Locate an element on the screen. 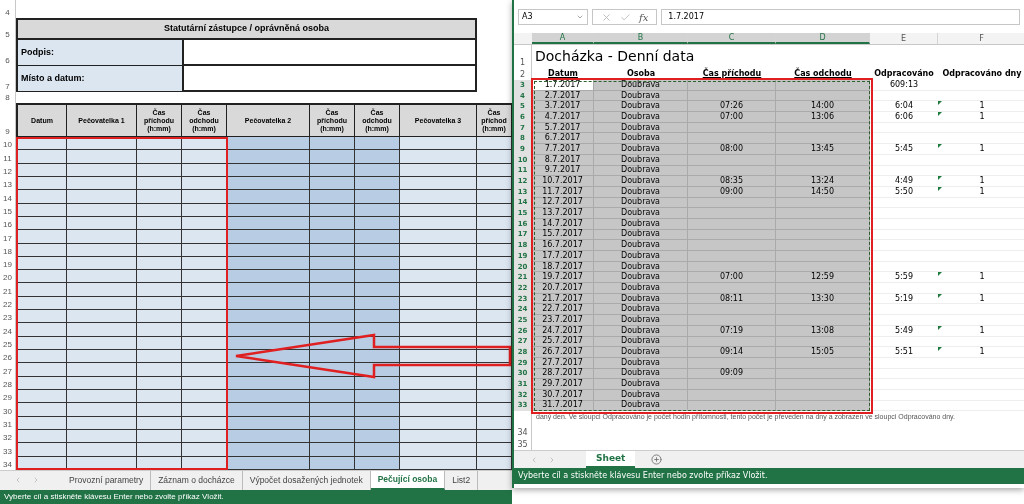  table-cell: 5:50 is located at coordinates (904, 191).